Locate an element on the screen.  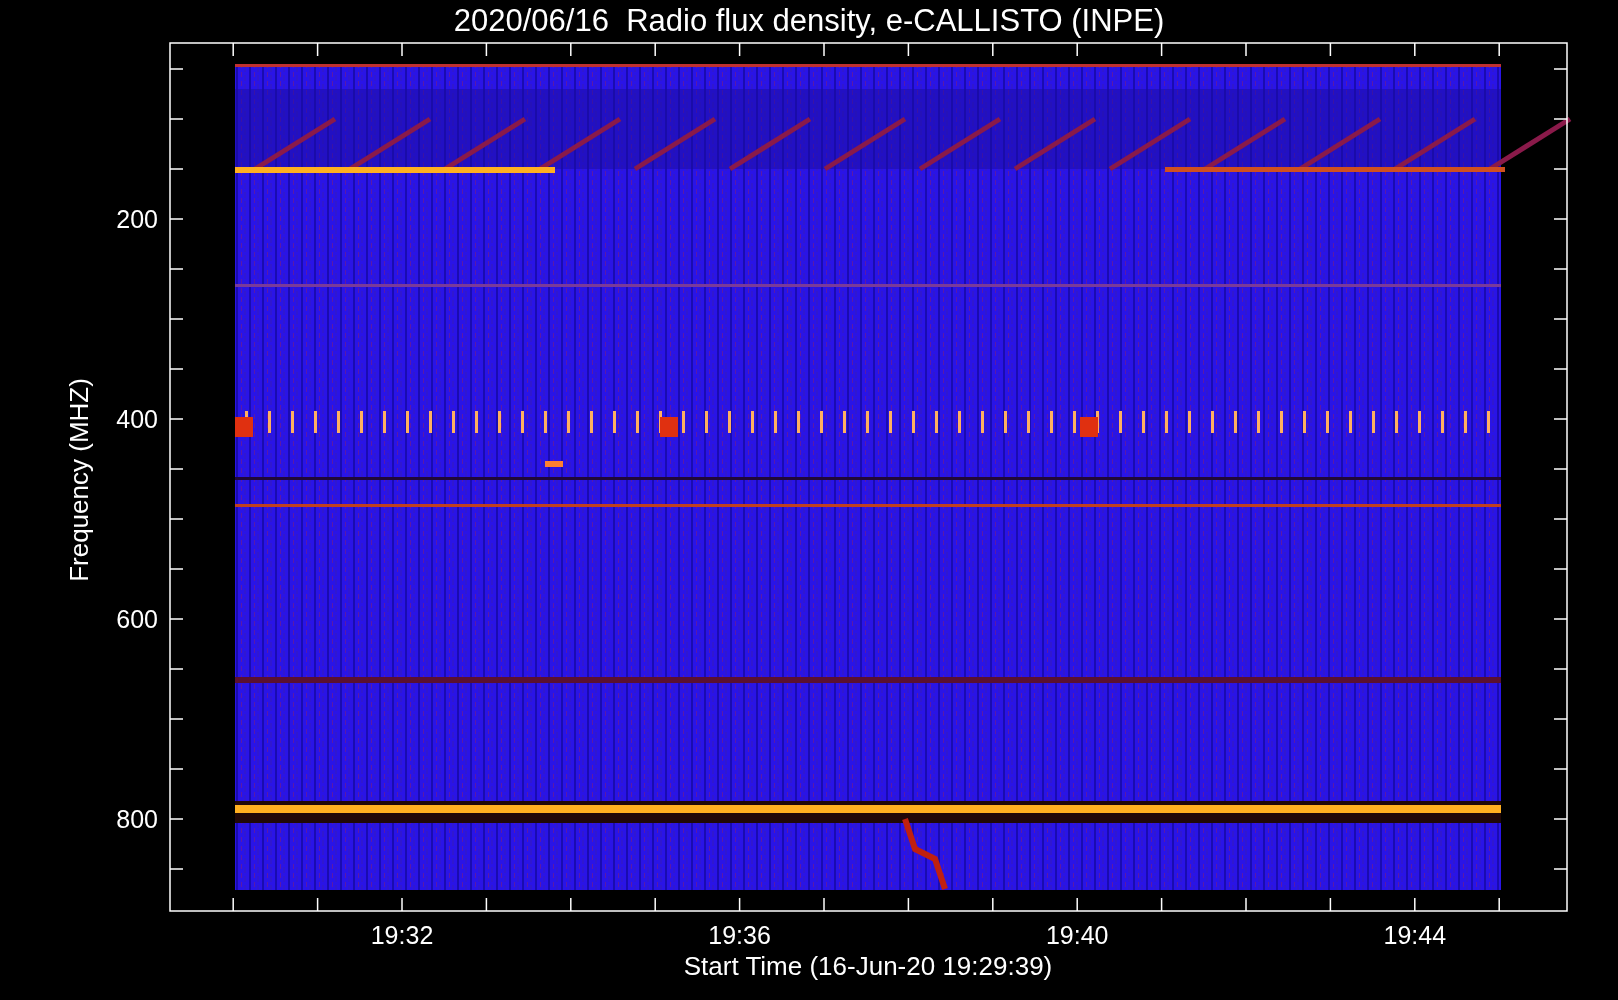
x-tick-label: 19:40 is located at coordinates (1077, 935).